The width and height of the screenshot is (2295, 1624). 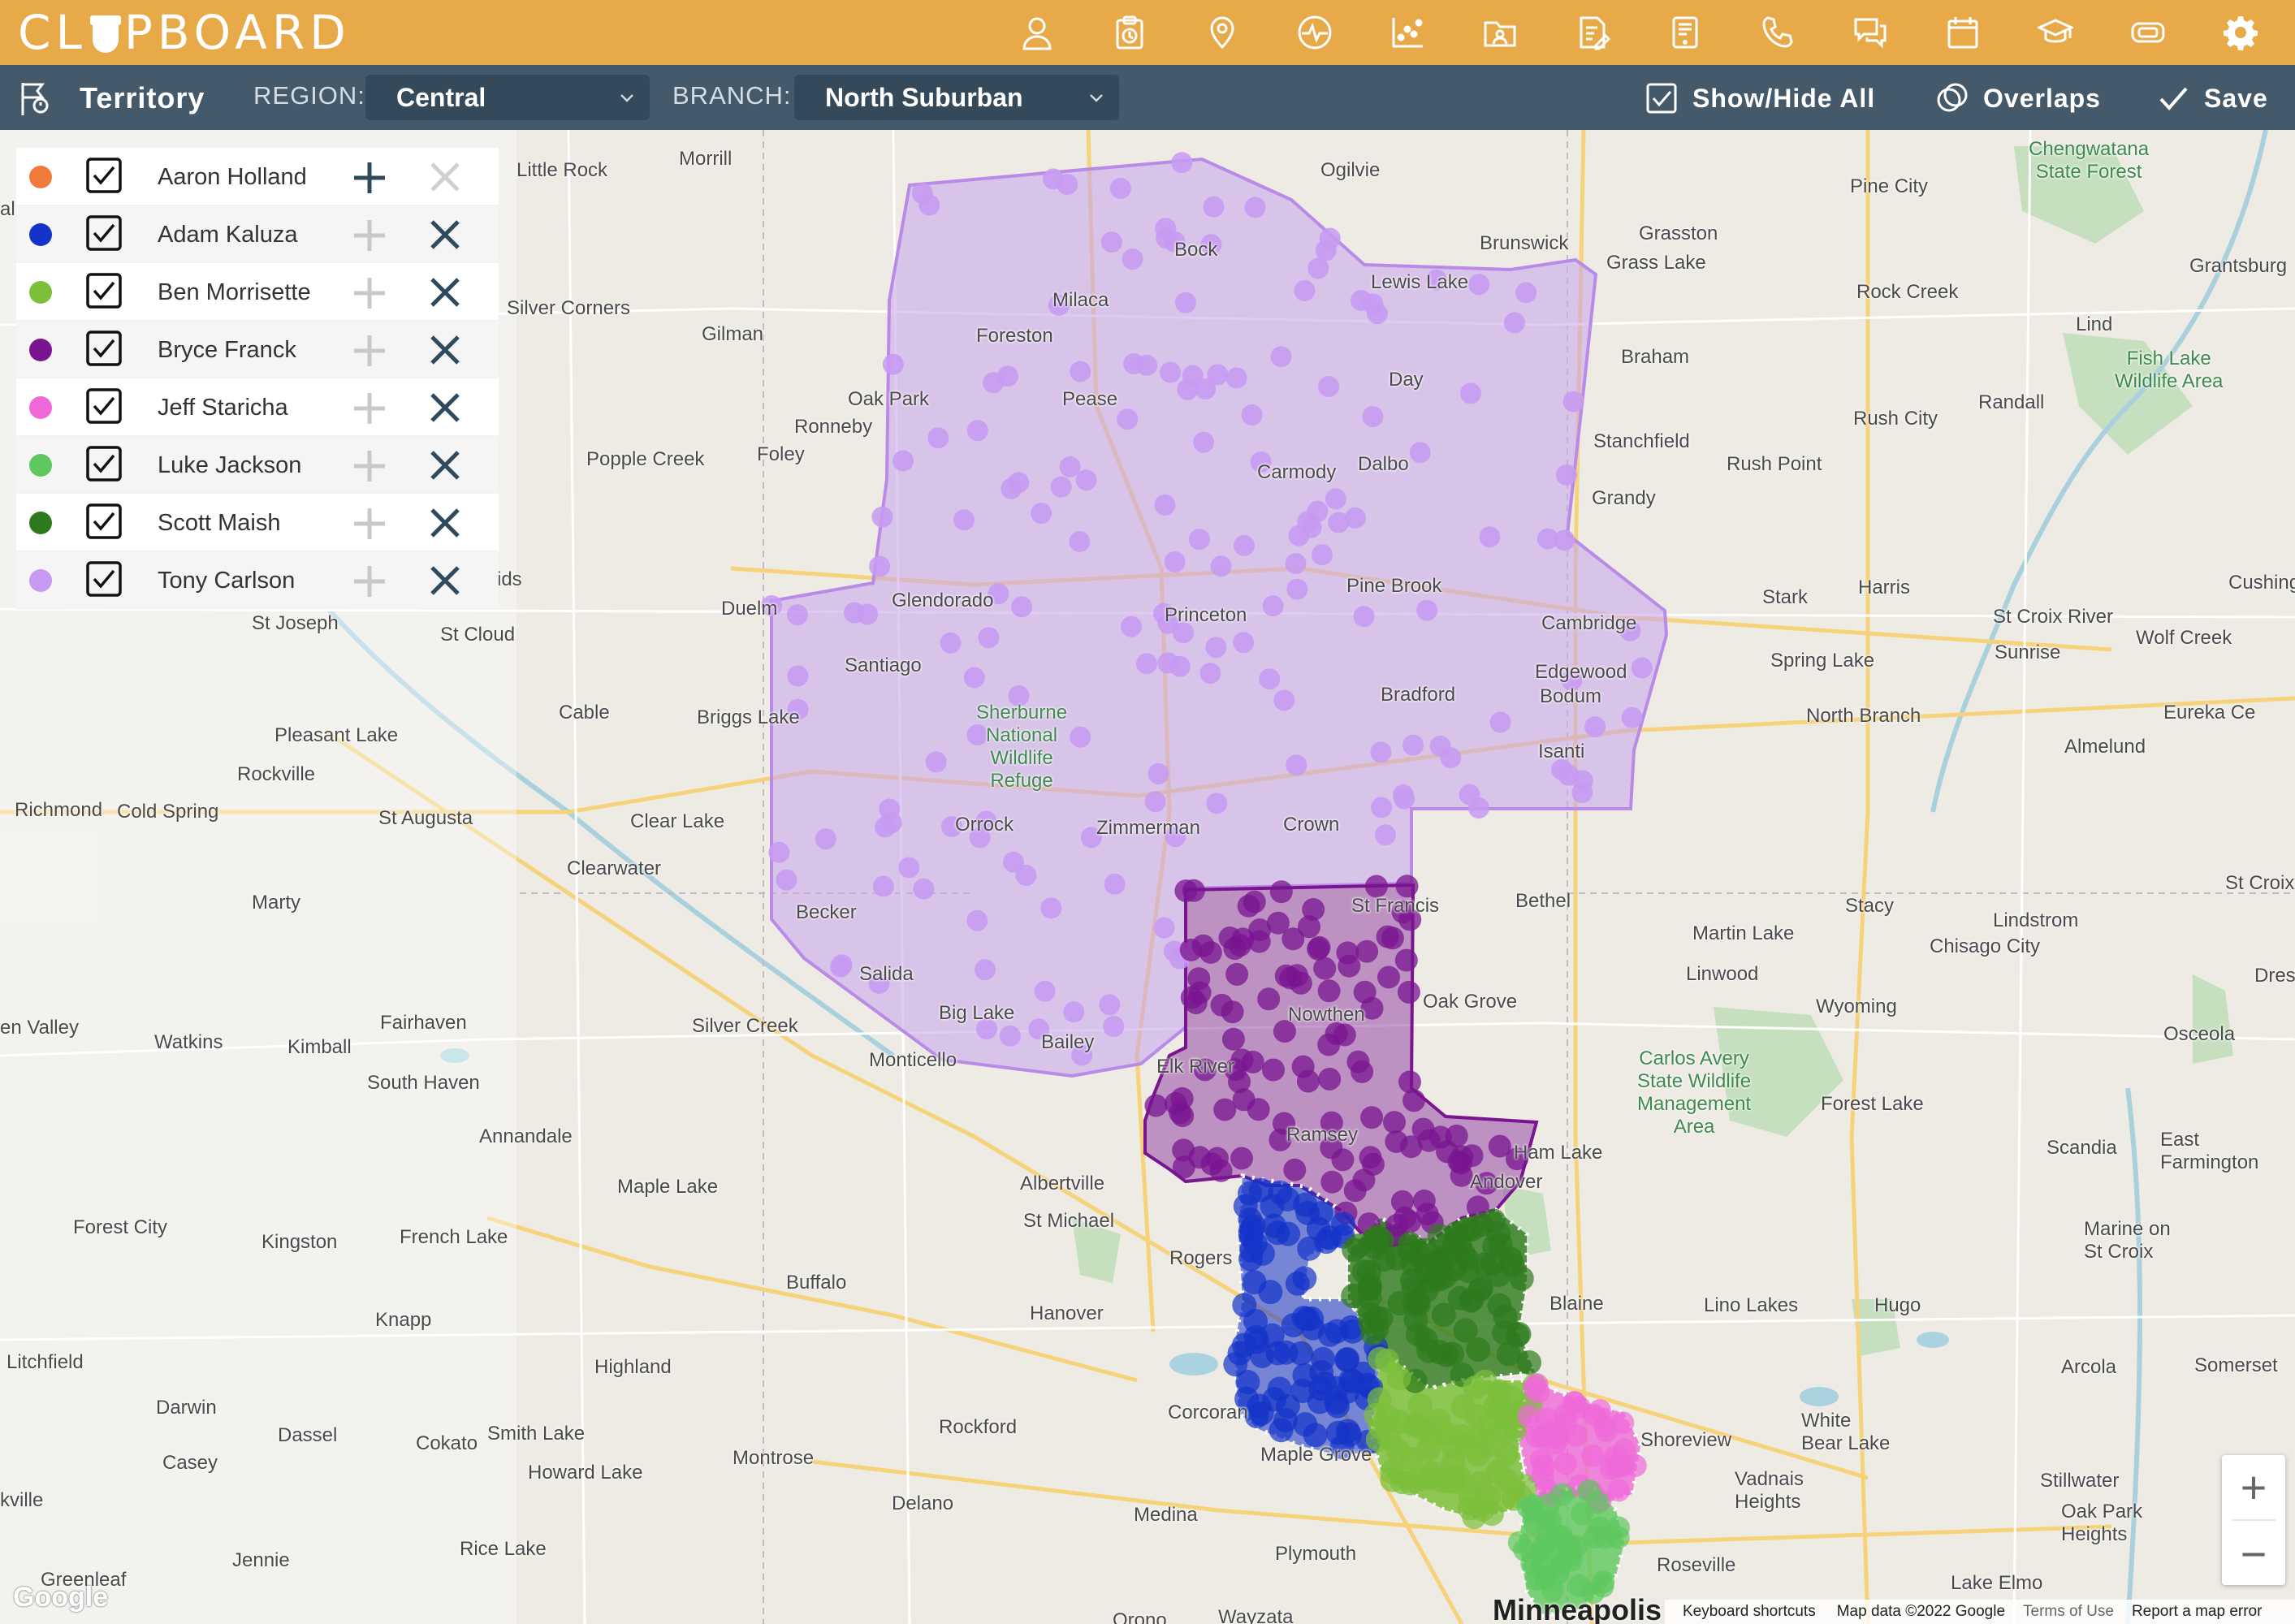 What do you see at coordinates (1037, 32) in the screenshot?
I see `user-icon` at bounding box center [1037, 32].